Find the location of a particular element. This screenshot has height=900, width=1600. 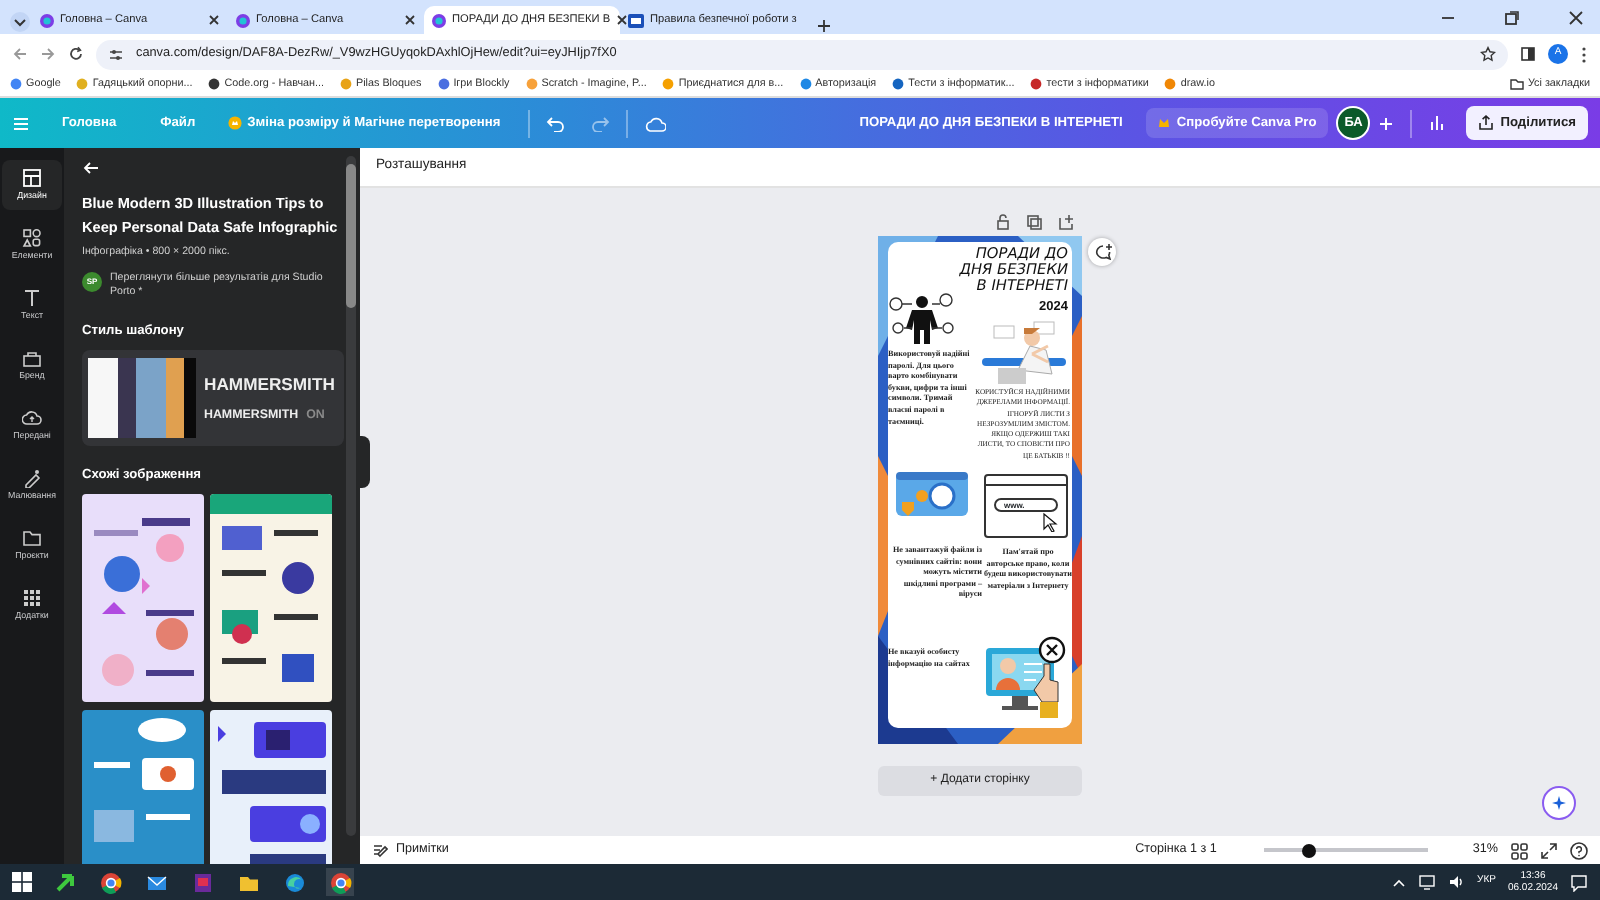

grid-icon is located at coordinates (32, 597).